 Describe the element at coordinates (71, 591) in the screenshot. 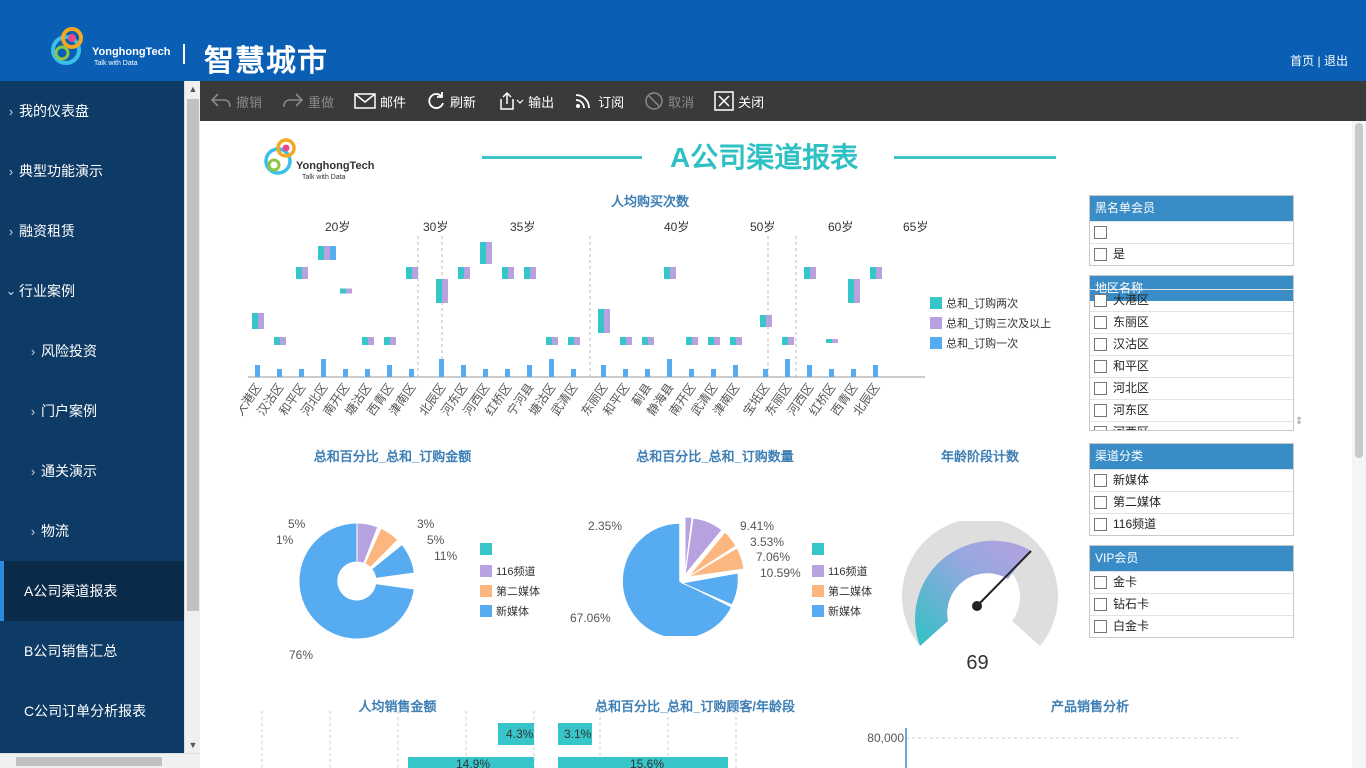

I see `sidebar-item-label: A公司渠道报表` at that location.